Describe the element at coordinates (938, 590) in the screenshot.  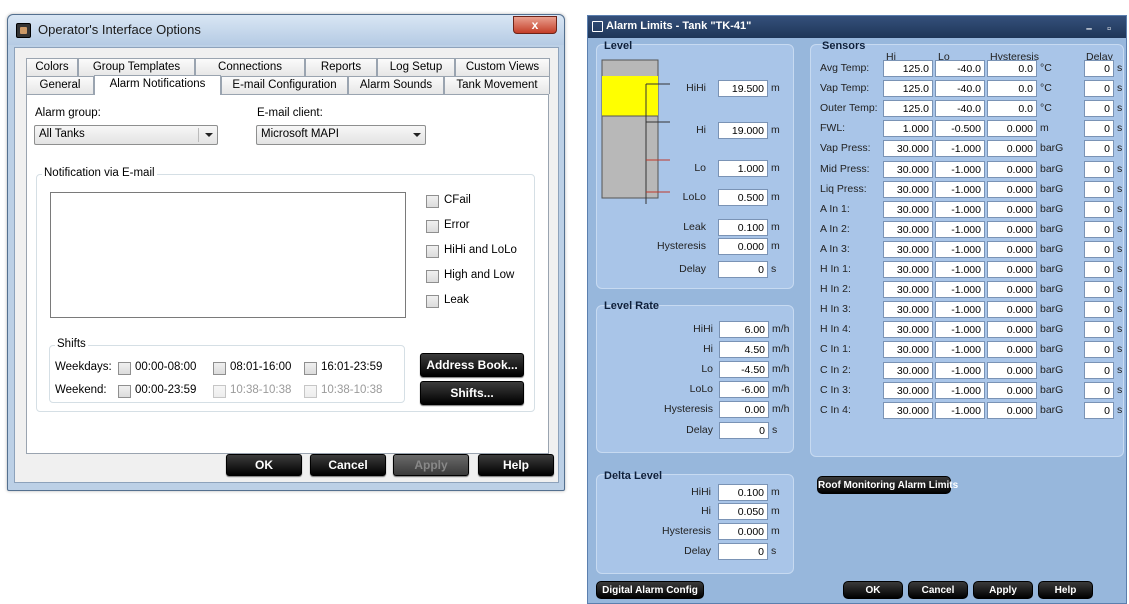
I see `cancel-button: Cancel` at that location.